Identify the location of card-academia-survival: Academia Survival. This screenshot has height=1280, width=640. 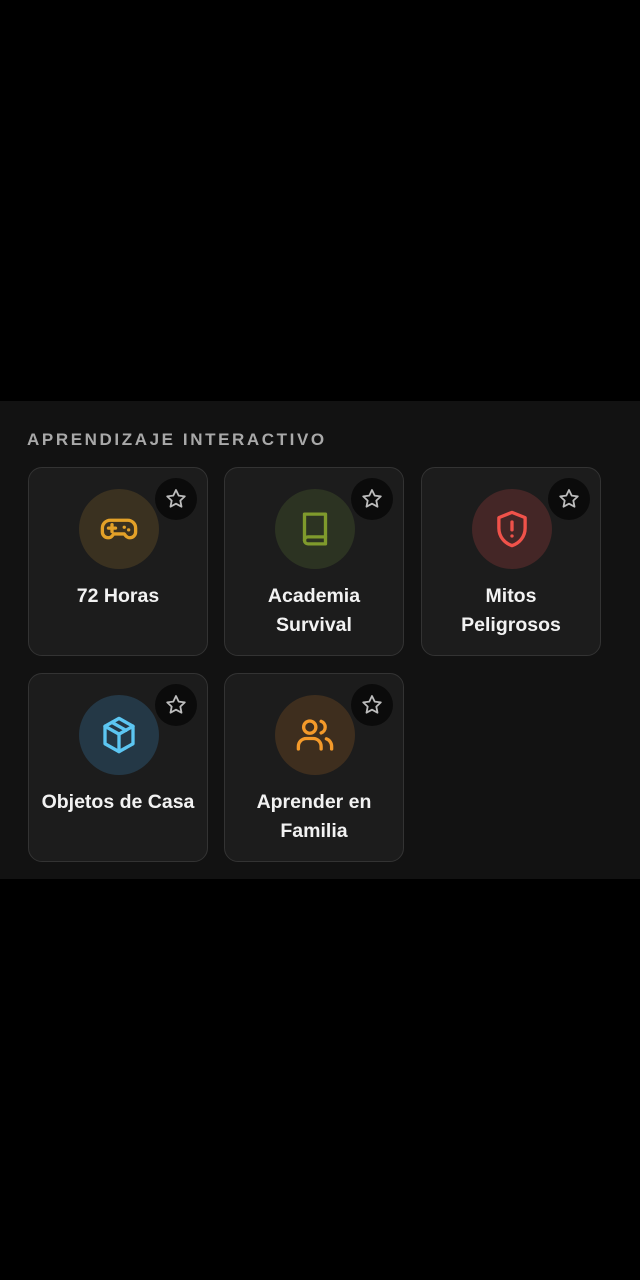
(314, 561).